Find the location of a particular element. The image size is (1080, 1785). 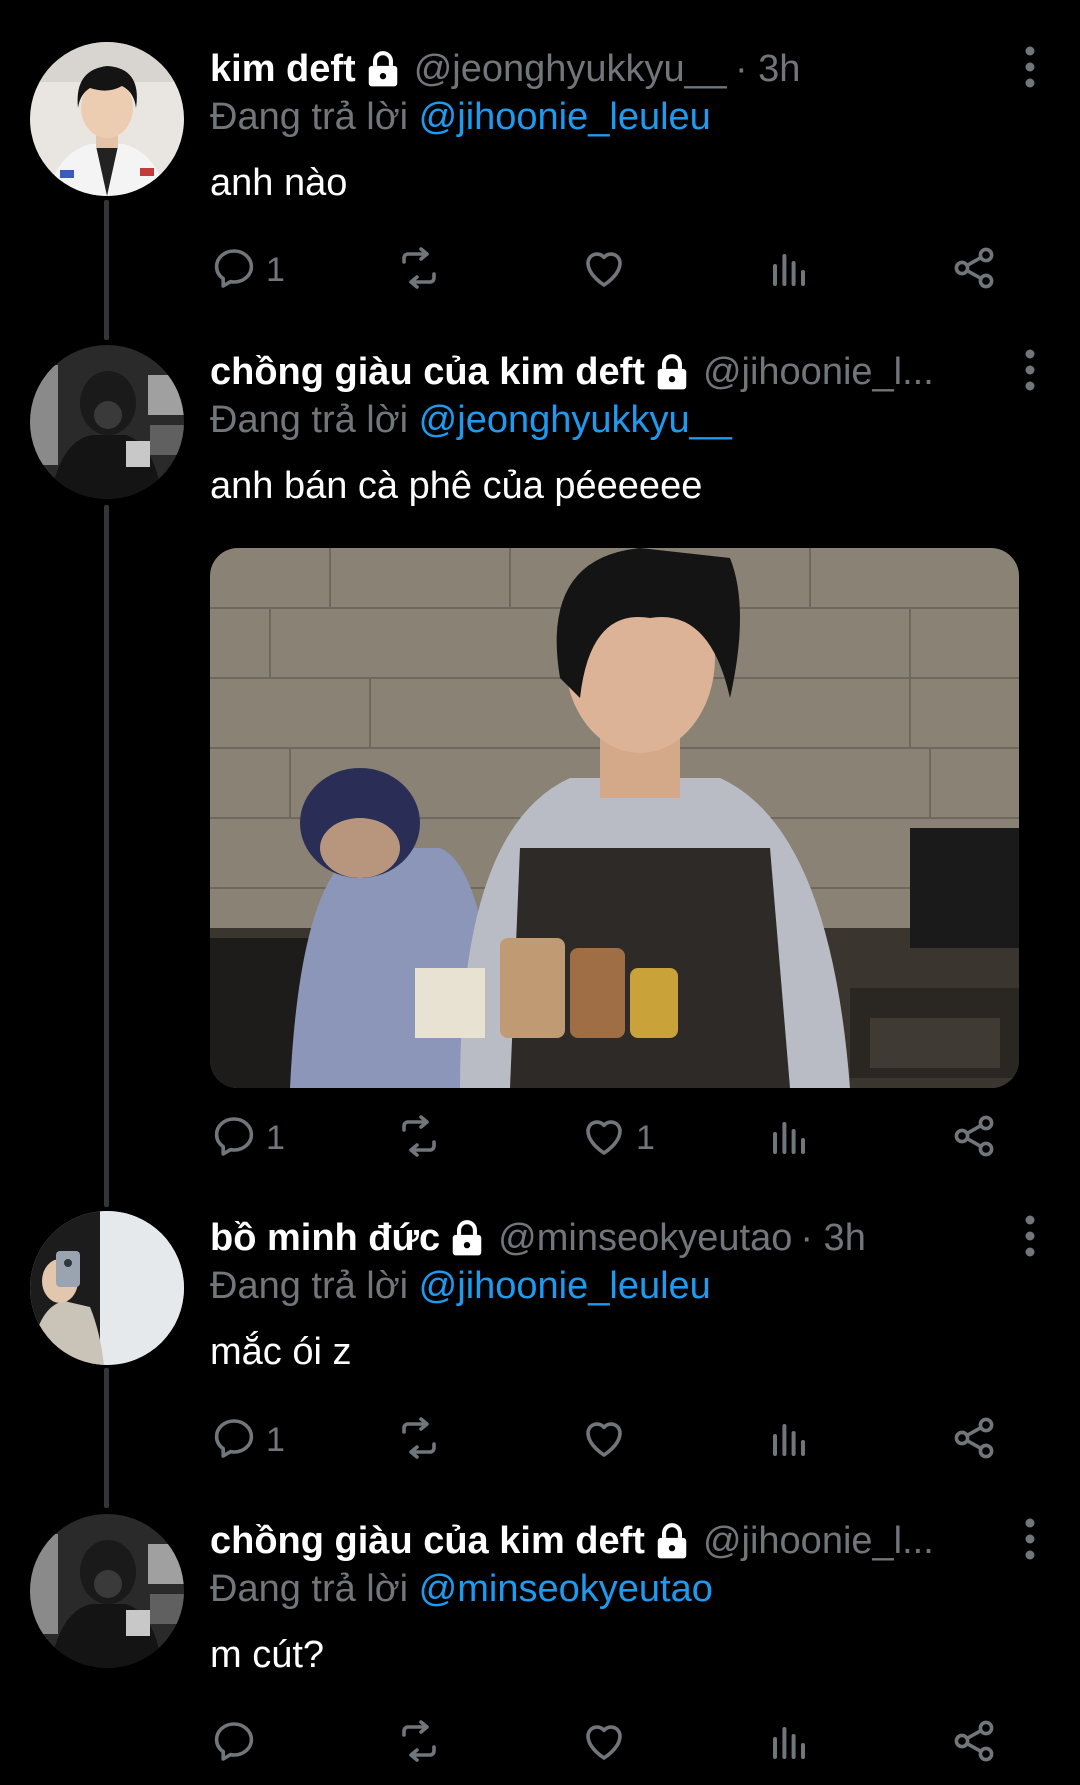

tweet-header: bồ minh đức @minseokyeutao · 3h is located at coordinates (625, 1238).